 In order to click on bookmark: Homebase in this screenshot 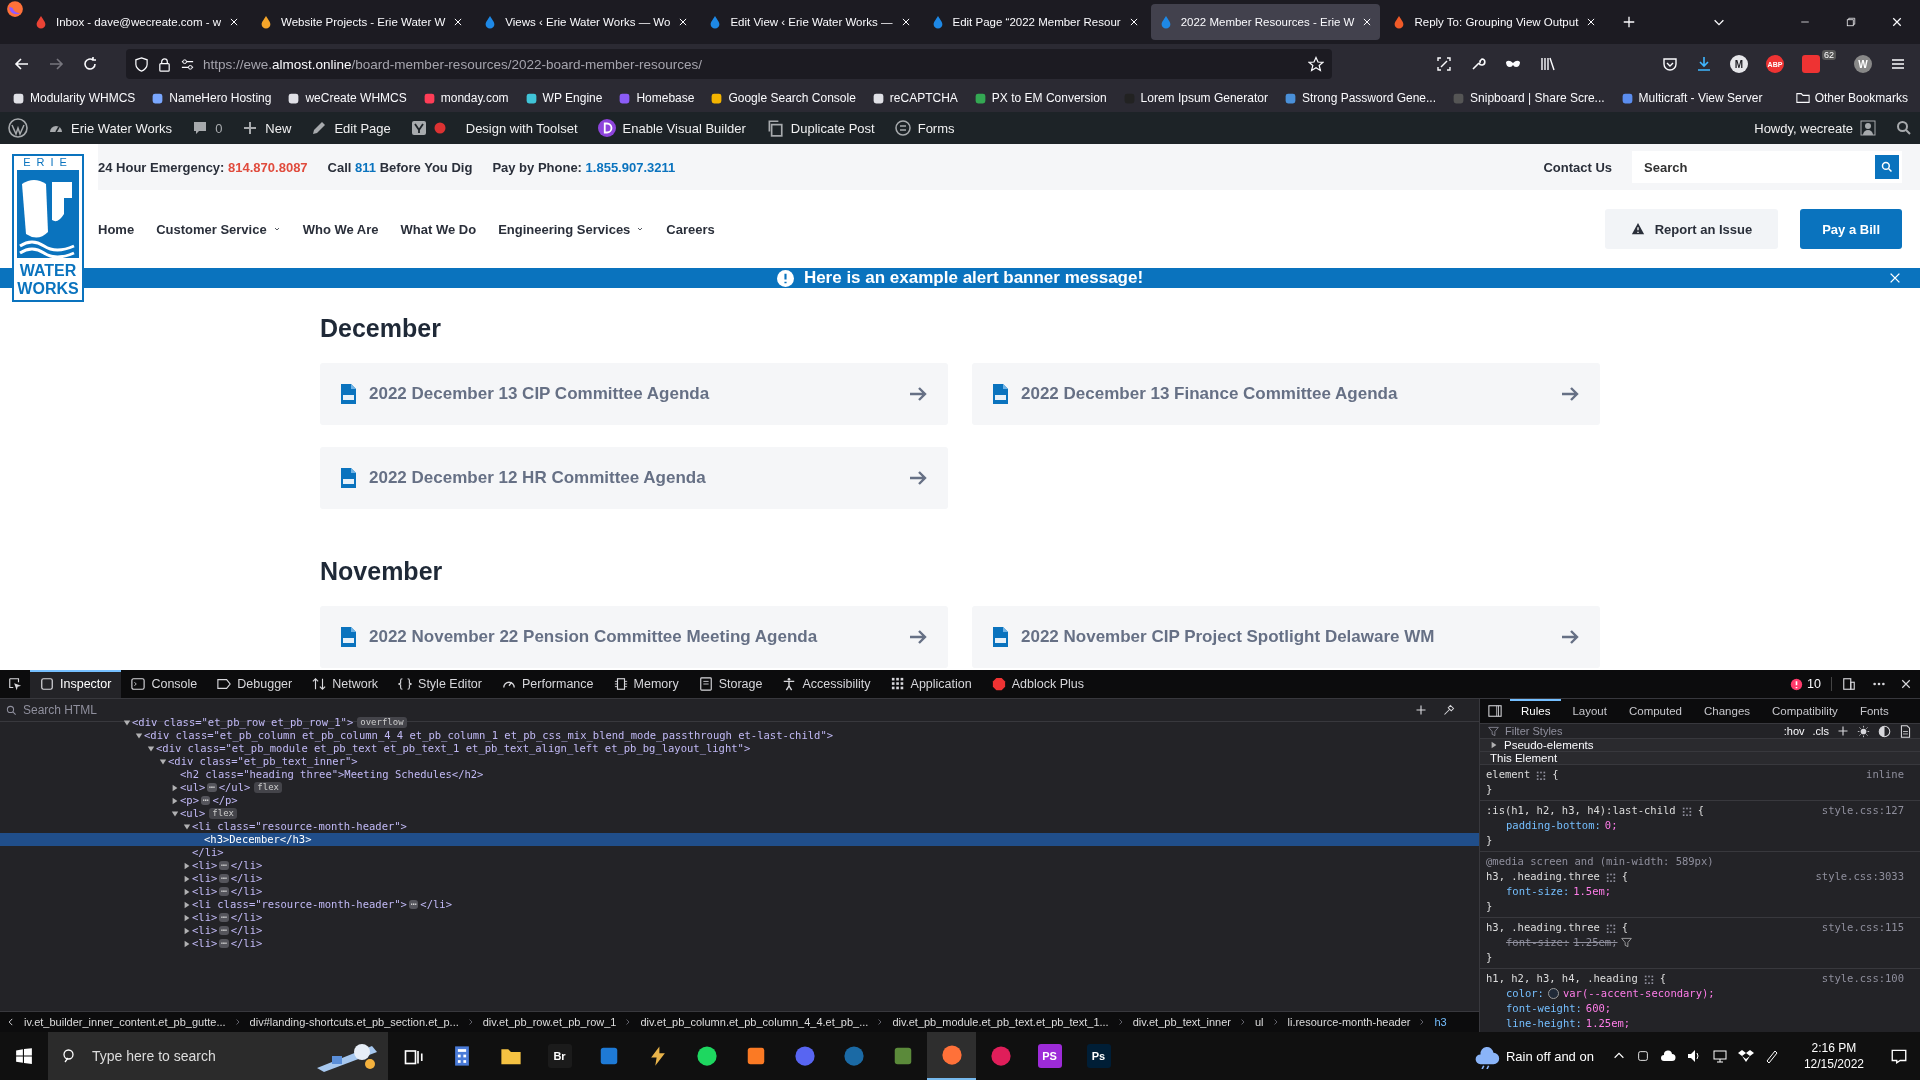, I will do `click(656, 98)`.